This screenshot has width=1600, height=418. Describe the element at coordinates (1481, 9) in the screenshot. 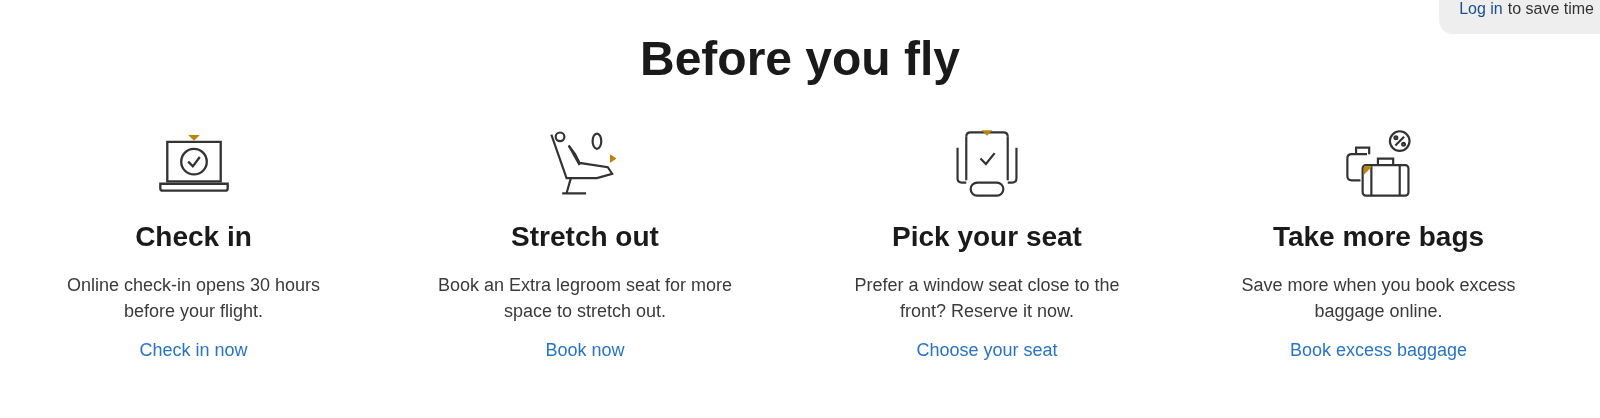

I see `login-link: Log in` at that location.